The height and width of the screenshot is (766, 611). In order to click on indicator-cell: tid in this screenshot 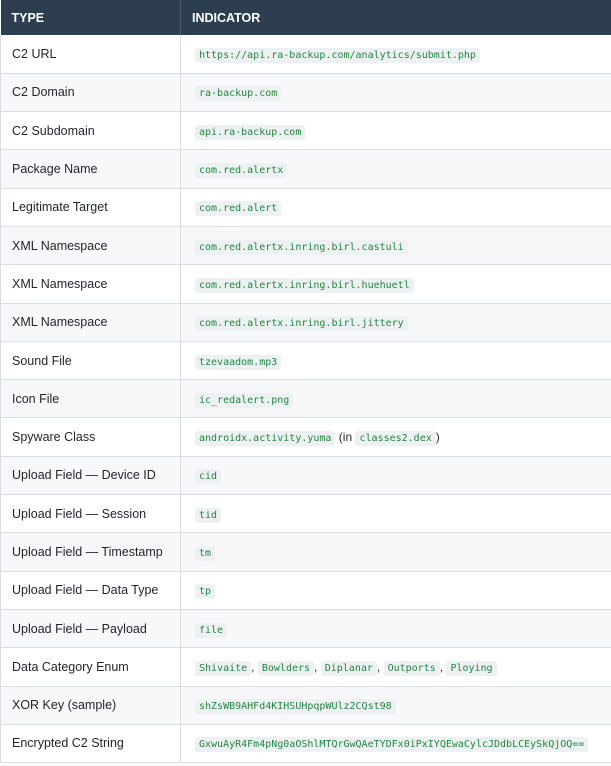, I will do `click(395, 514)`.